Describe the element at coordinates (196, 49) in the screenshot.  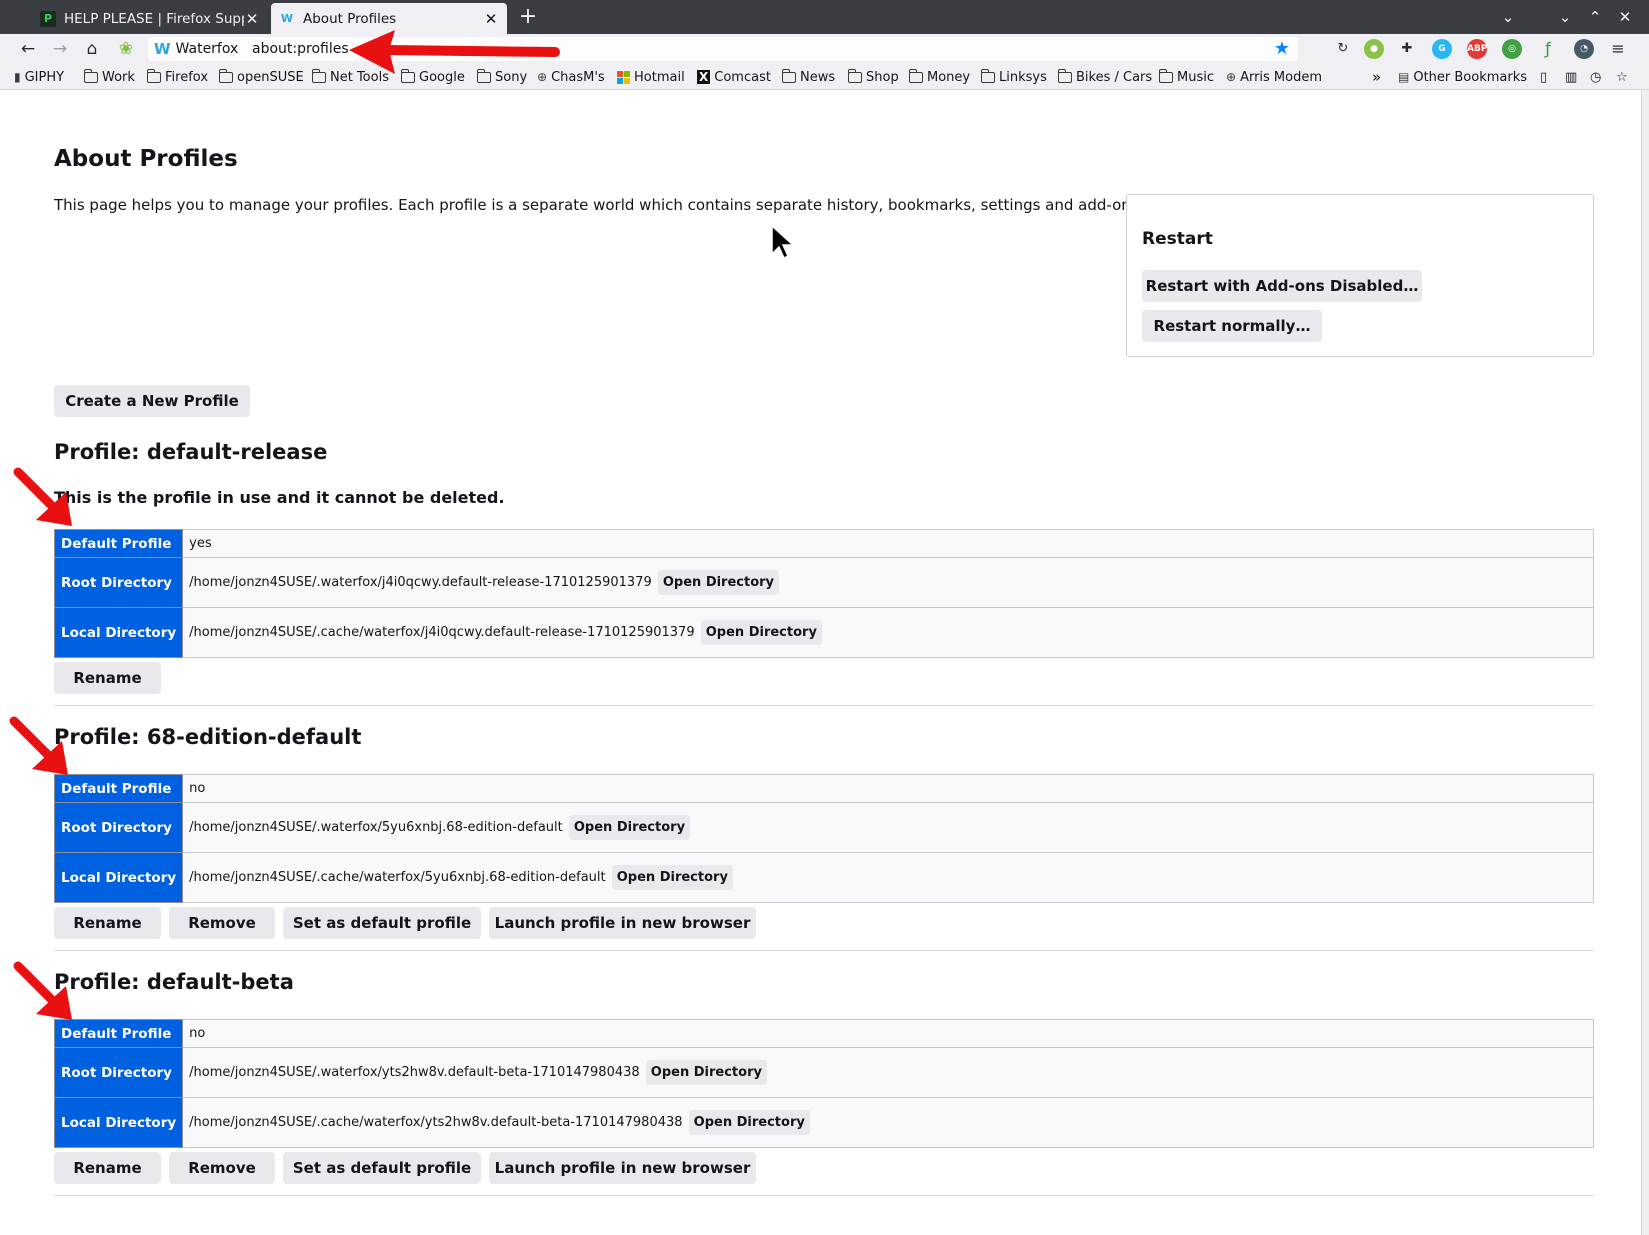
I see `site-identity: W Waterfox` at that location.